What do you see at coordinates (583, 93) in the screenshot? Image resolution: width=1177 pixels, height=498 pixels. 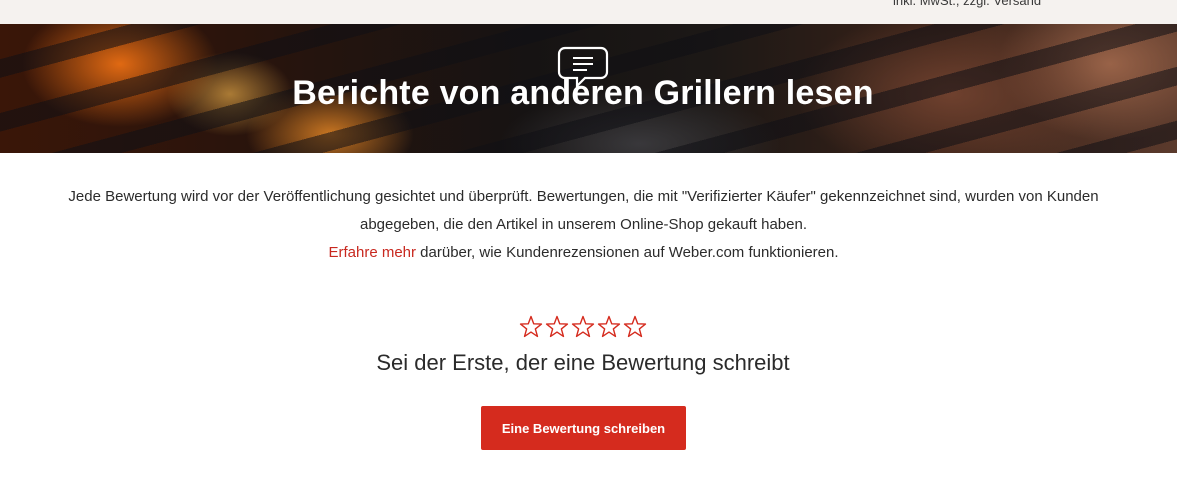 I see `section-title: Berichte von anderen Grillern lesen` at bounding box center [583, 93].